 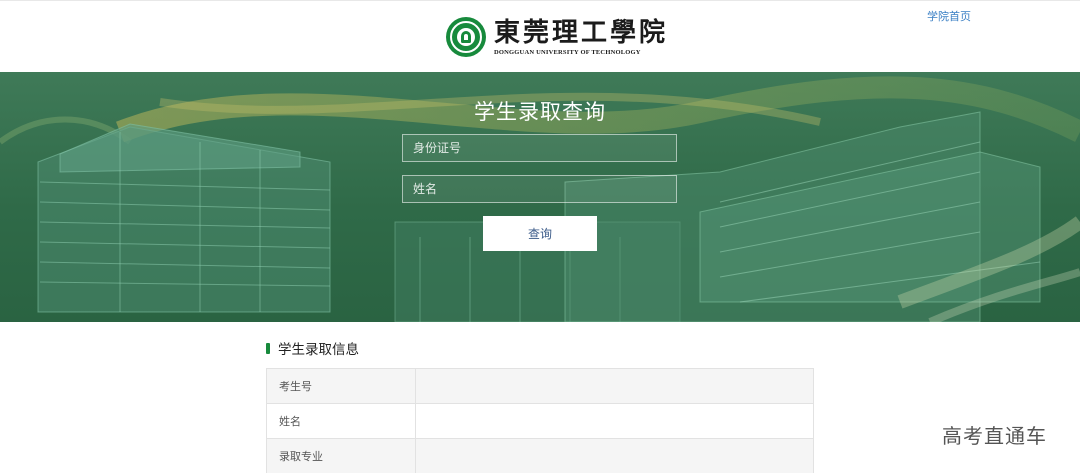 I want to click on results-title: 学生录取信息, so click(x=318, y=350).